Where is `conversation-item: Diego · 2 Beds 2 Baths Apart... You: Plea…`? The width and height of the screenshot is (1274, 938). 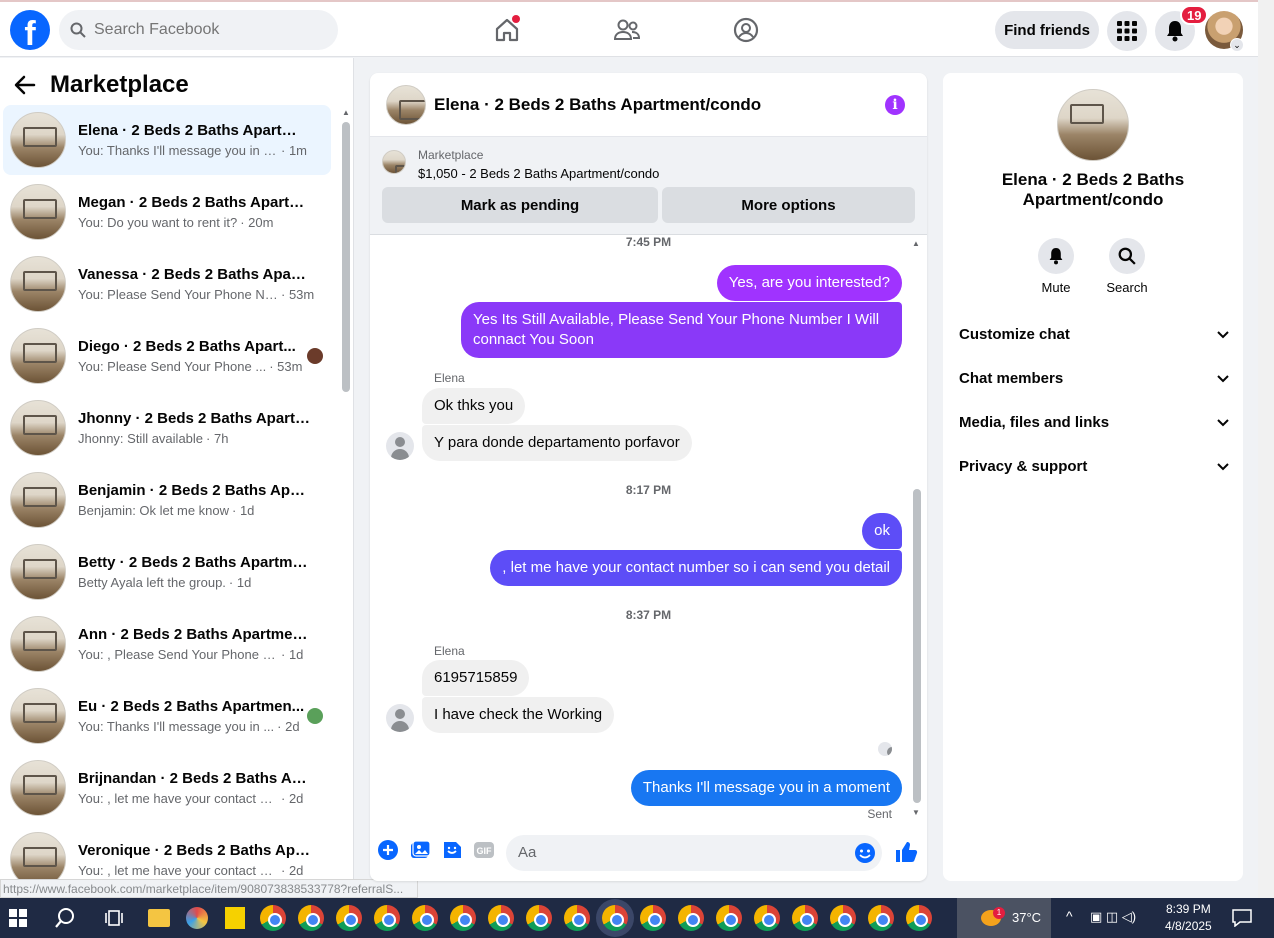
conversation-item: Diego · 2 Beds 2 Baths Apart... You: Plea… is located at coordinates (167, 356).